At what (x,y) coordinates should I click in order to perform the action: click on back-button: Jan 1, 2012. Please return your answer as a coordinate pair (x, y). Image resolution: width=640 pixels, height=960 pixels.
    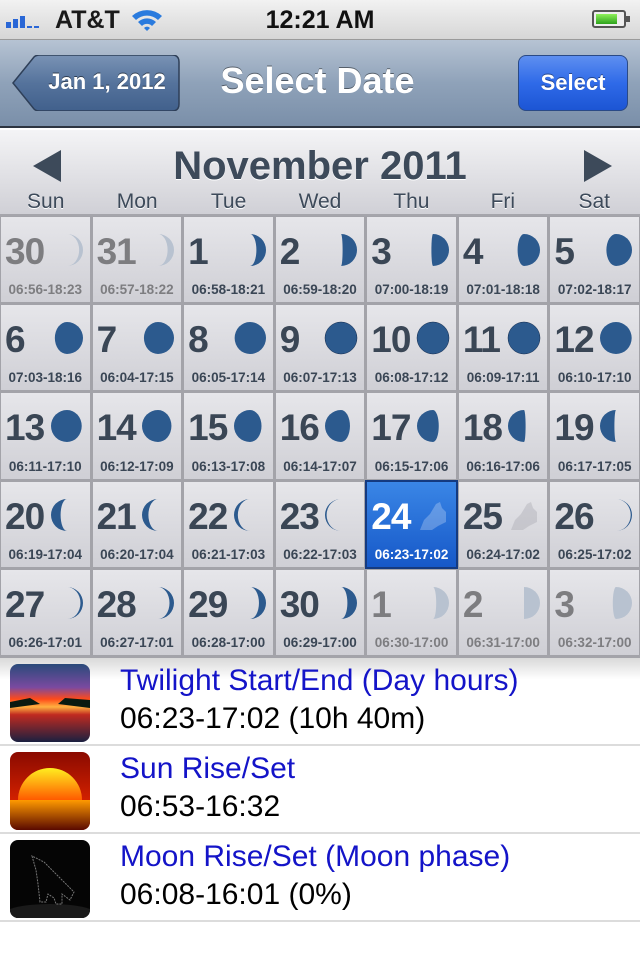
    Looking at the image, I should click on (96, 83).